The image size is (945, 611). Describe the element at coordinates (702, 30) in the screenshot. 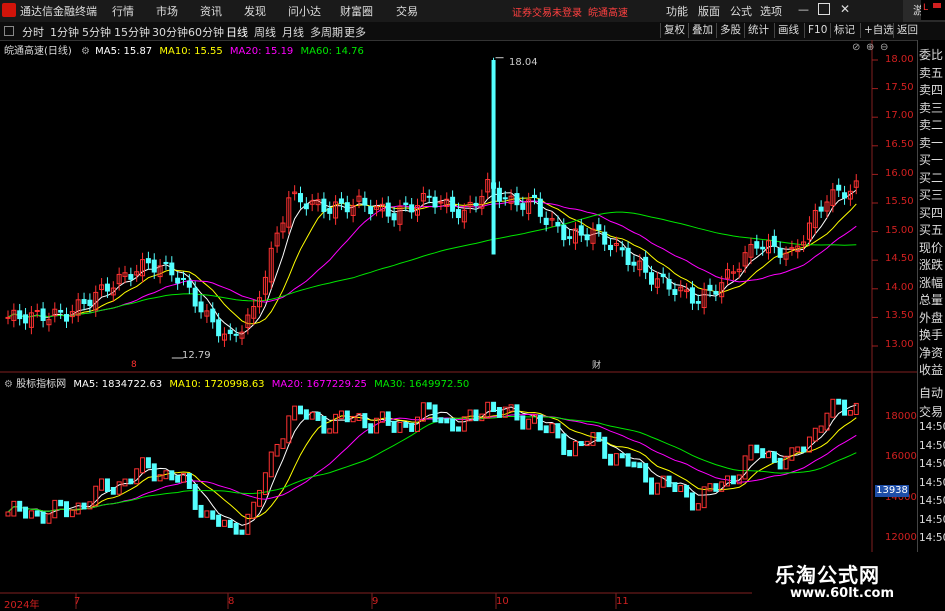

I see `overlay-button: 叠加` at that location.